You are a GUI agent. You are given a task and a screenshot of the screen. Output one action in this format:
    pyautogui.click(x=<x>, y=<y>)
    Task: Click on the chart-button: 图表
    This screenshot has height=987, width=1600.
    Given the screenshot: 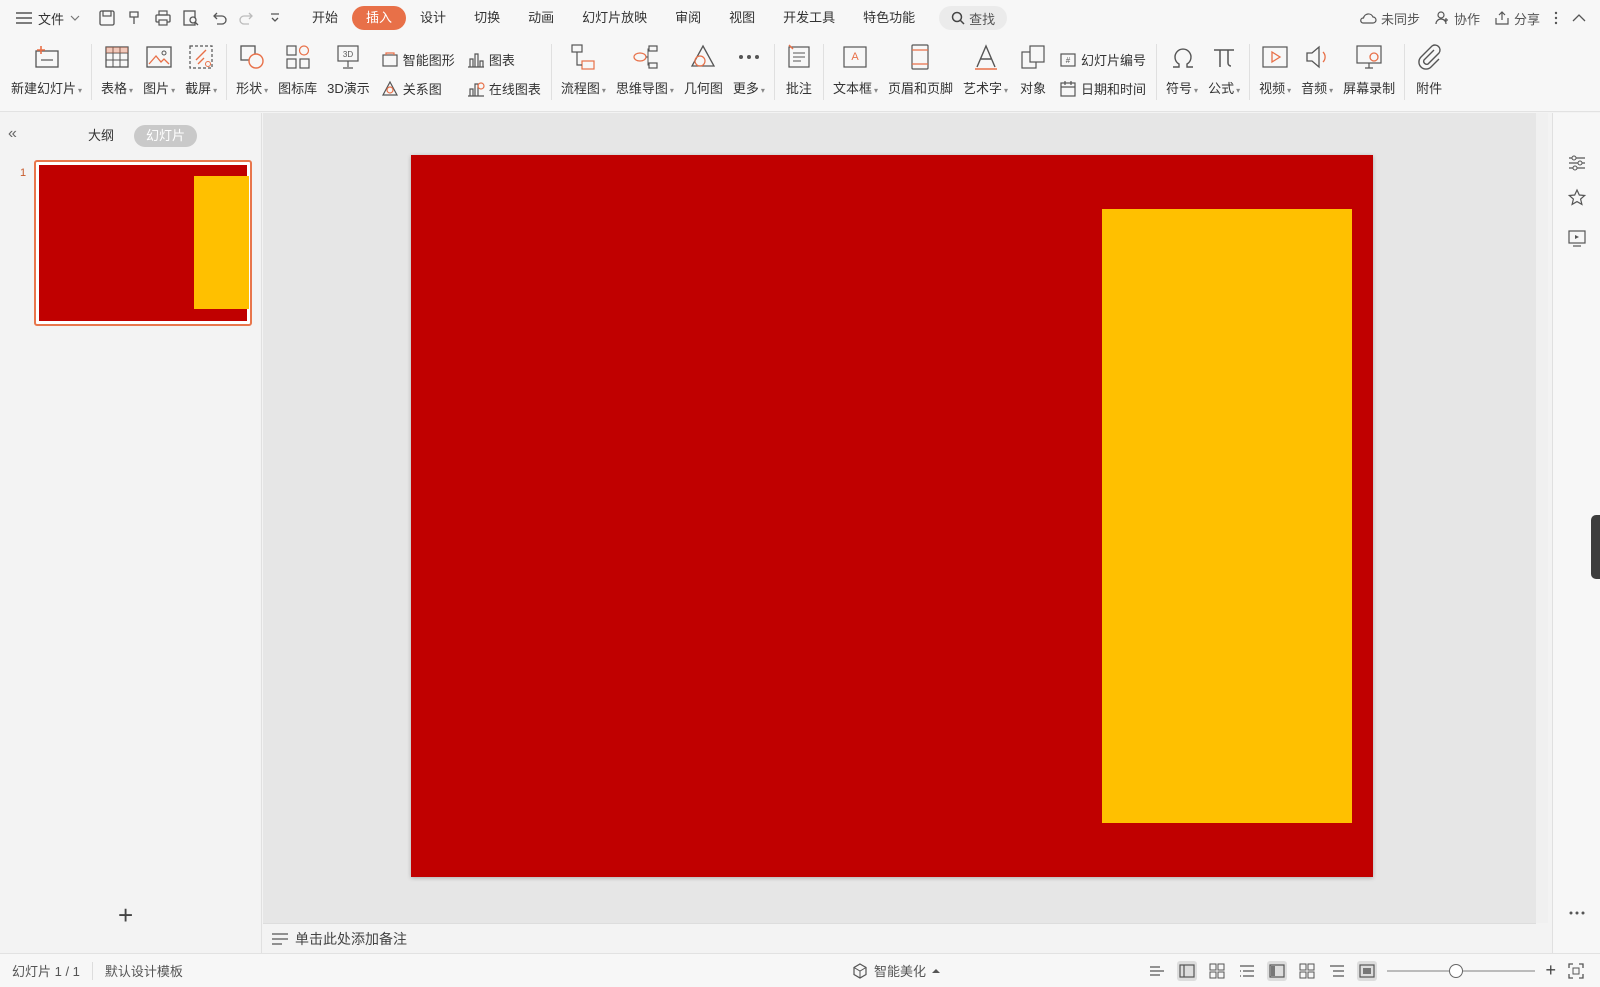 What is the action you would take?
    pyautogui.click(x=504, y=59)
    